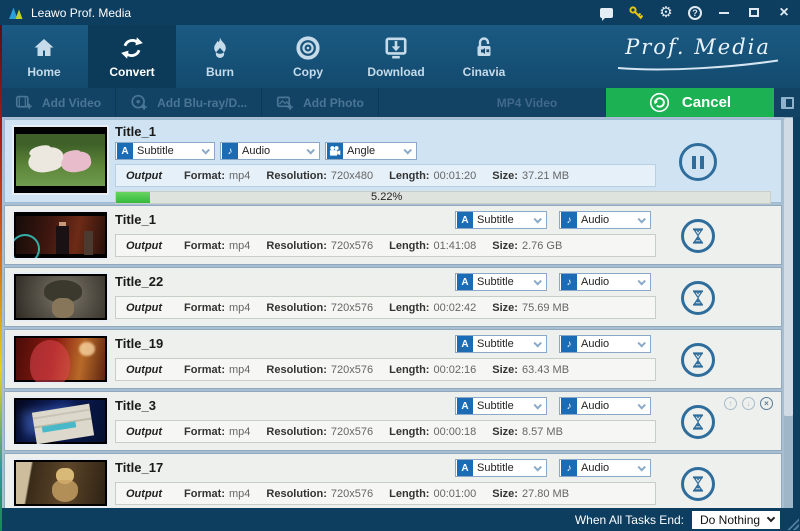 This screenshot has width=800, height=531. Describe the element at coordinates (371, 151) in the screenshot. I see `angle-dropdown: Angle` at that location.